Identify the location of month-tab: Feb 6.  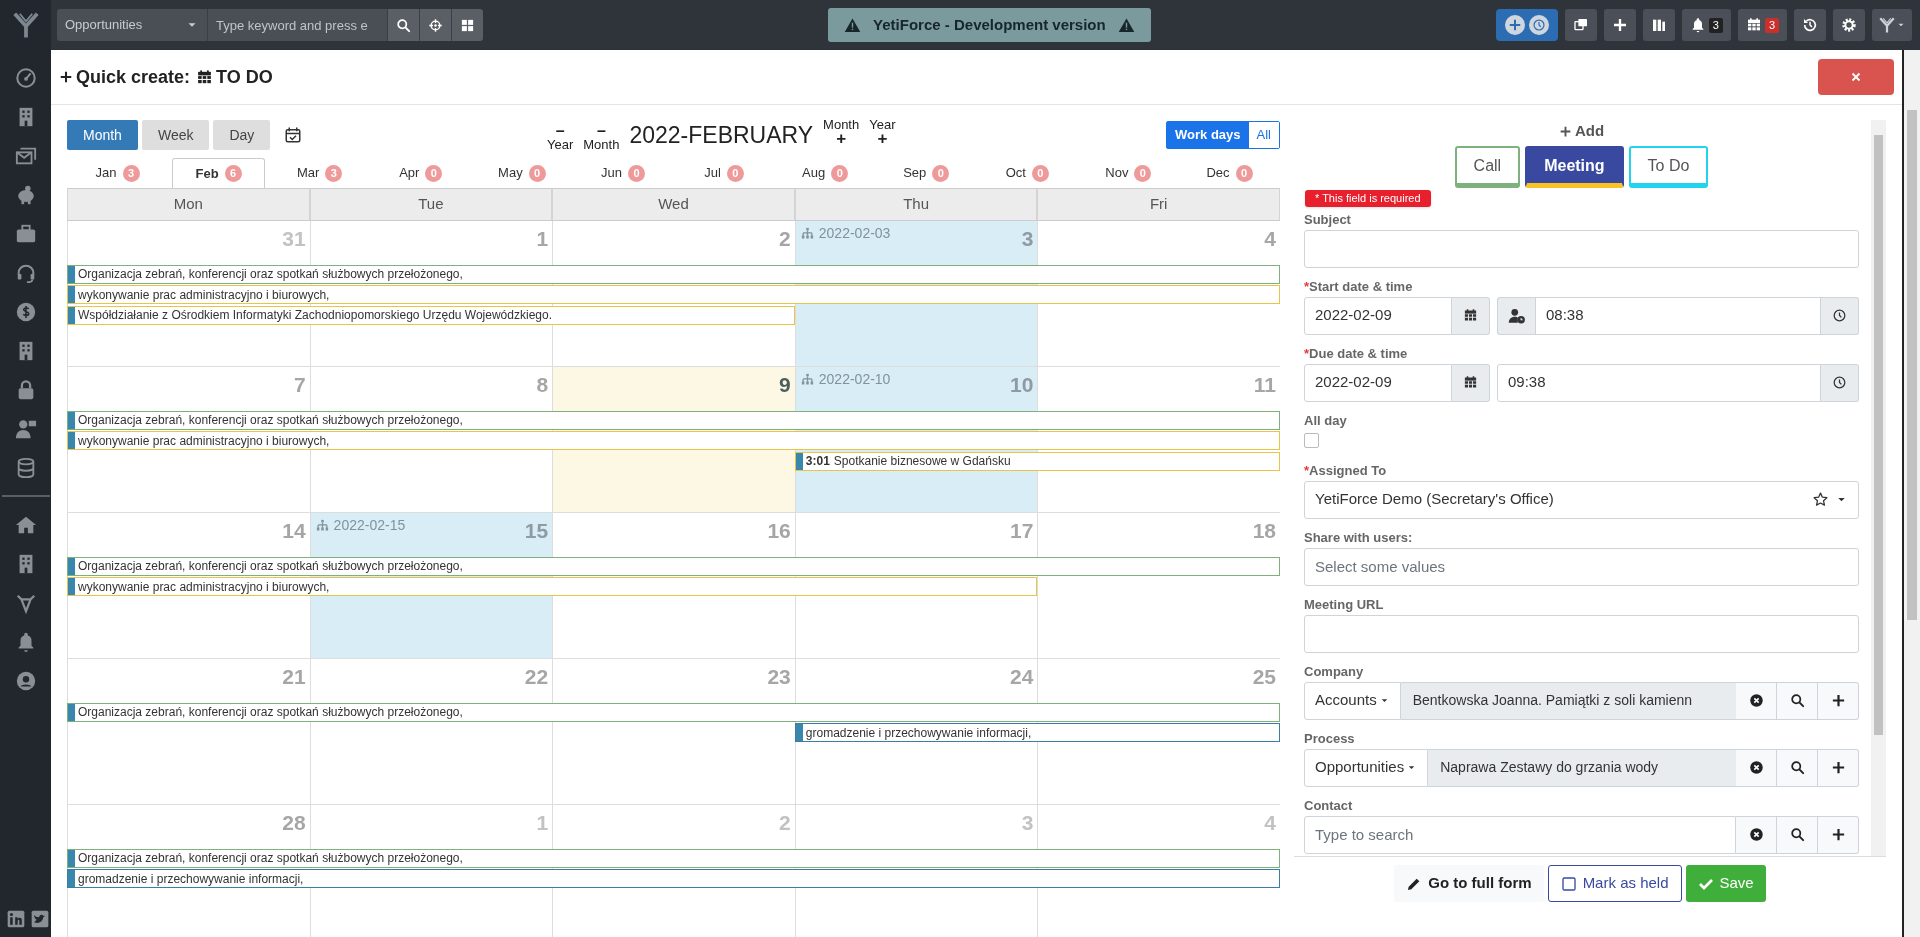
(219, 173).